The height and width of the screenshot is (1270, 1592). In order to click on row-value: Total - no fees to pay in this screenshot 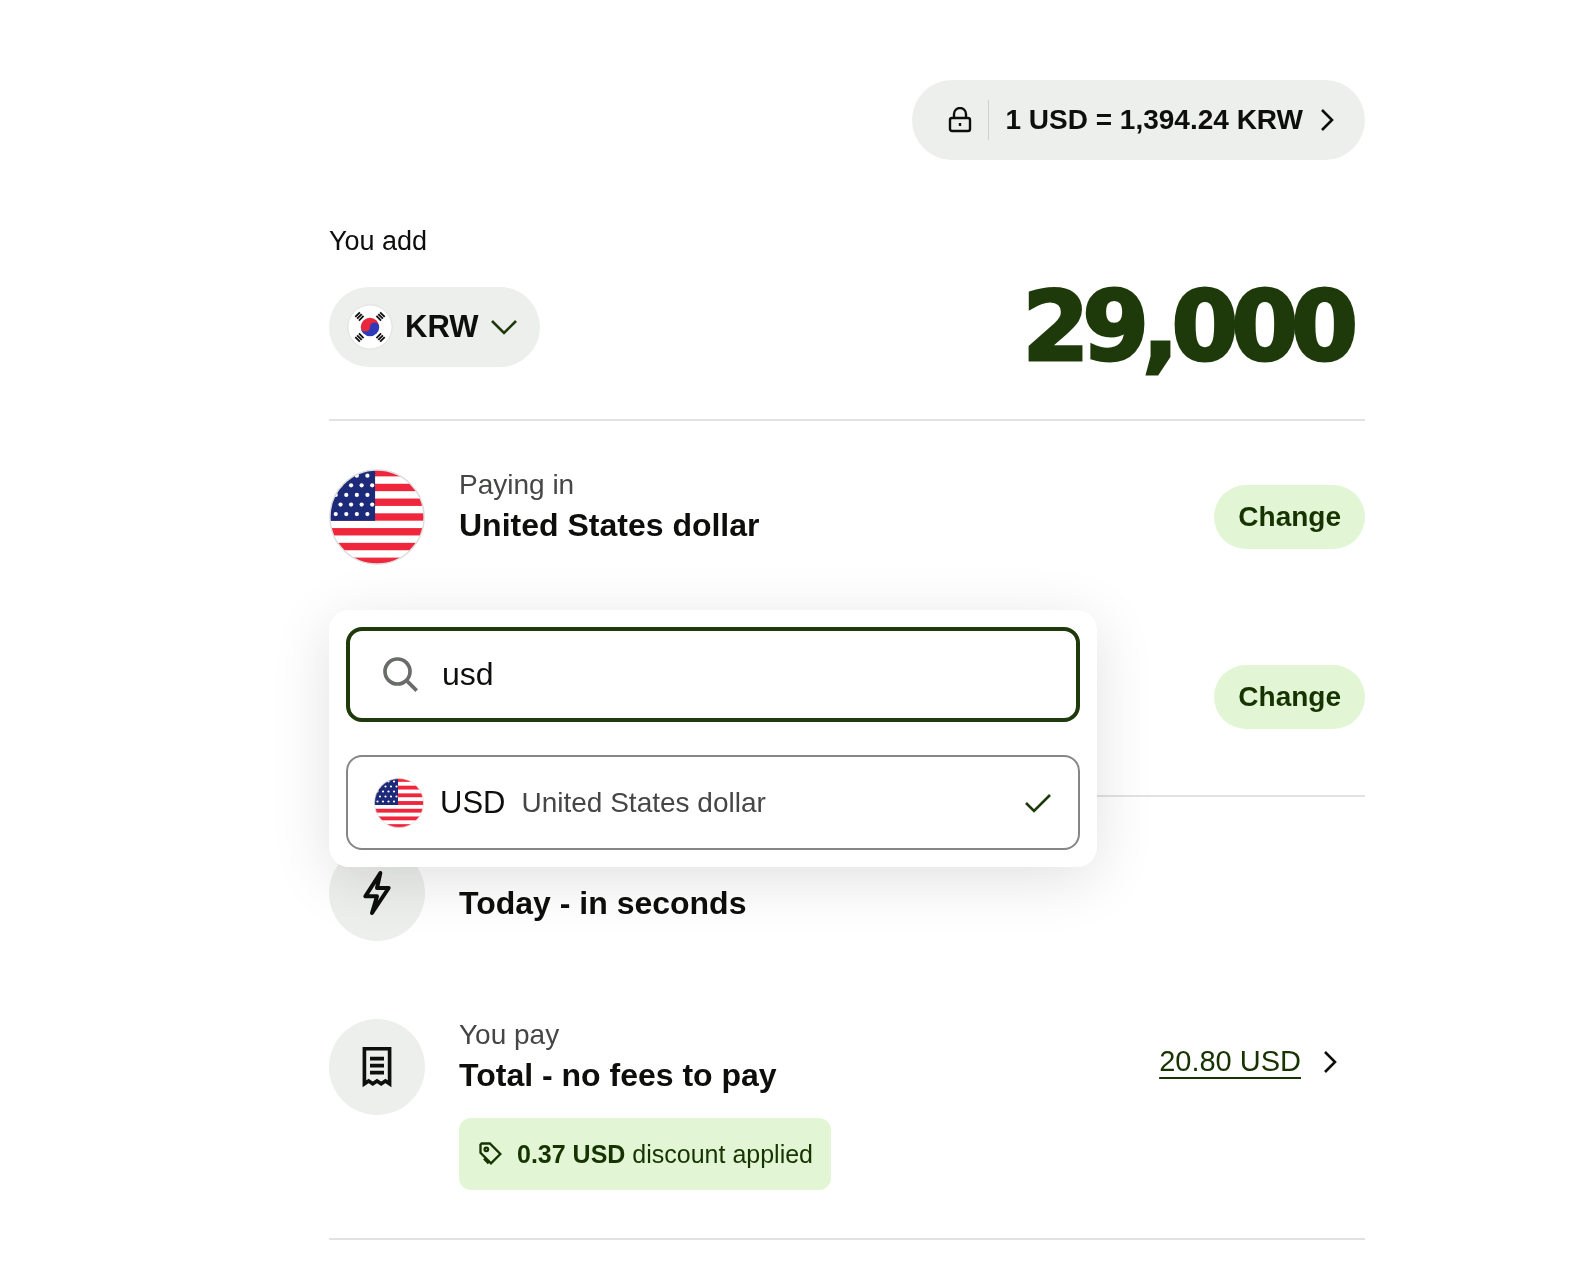, I will do `click(618, 1075)`.